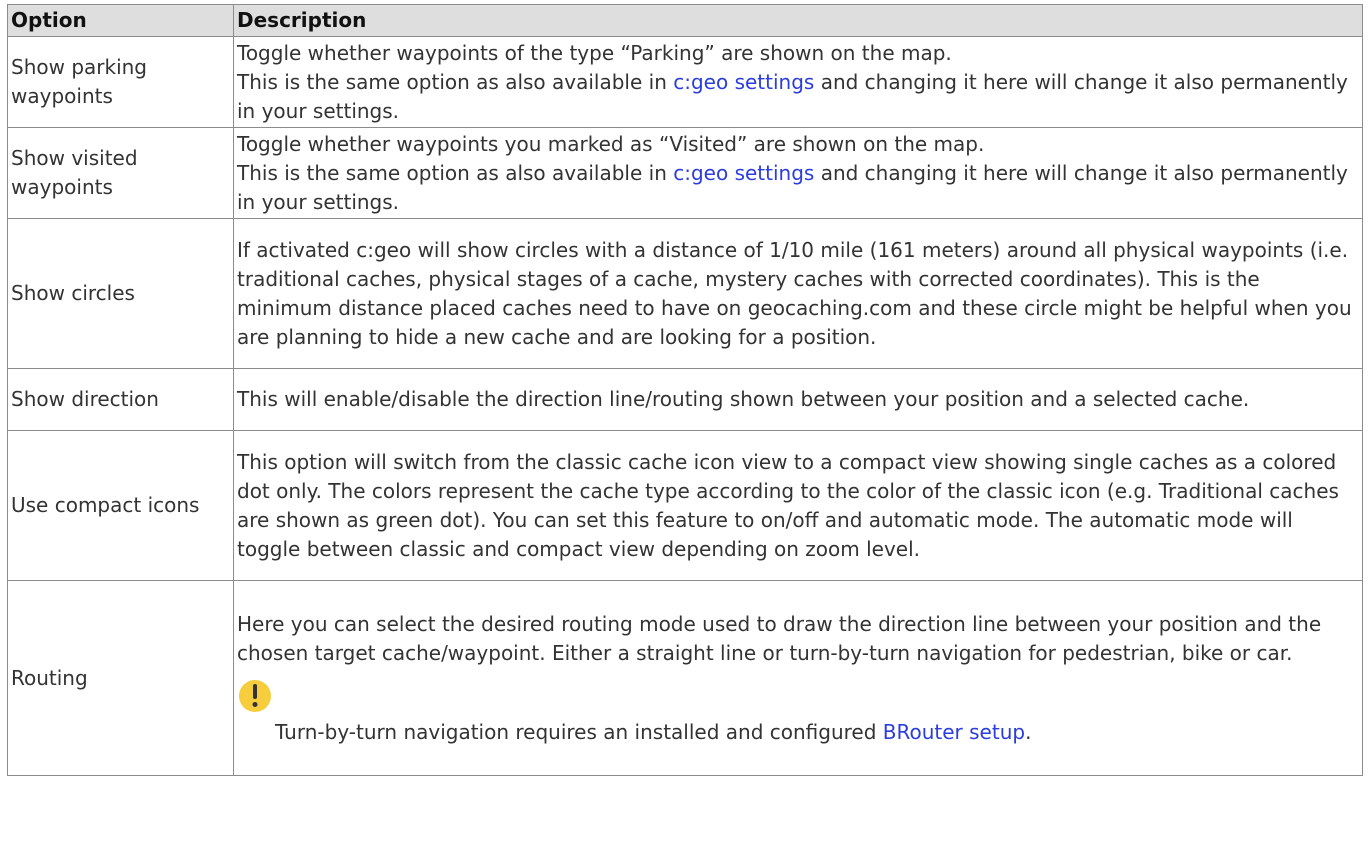 The height and width of the screenshot is (868, 1370). Describe the element at coordinates (954, 732) in the screenshot. I see `brouter-setup-link: BRouter setup` at that location.